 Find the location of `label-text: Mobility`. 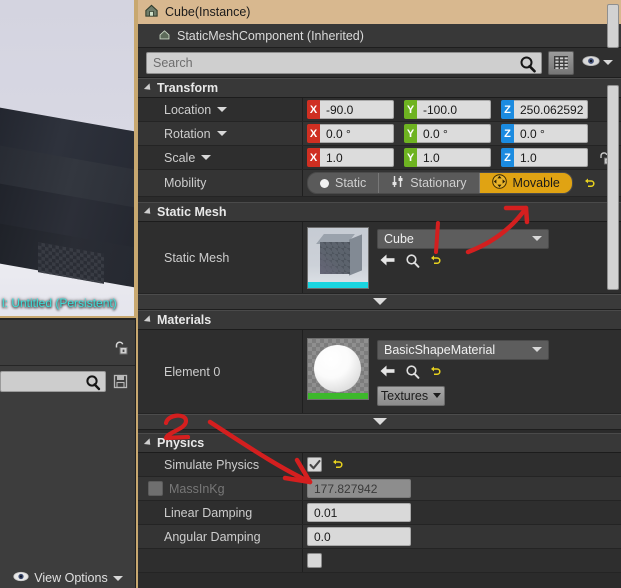

label-text: Mobility is located at coordinates (185, 183).